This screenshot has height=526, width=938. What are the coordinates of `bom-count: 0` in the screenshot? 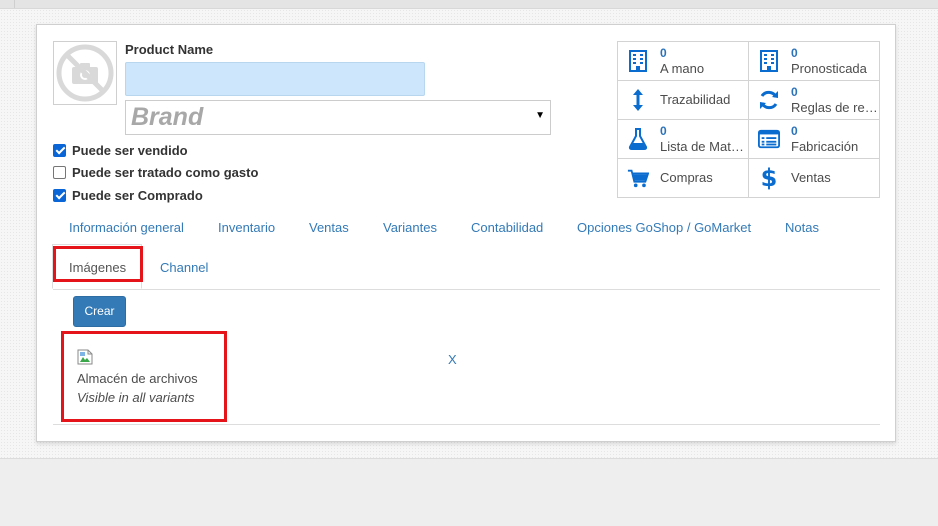 It's located at (663, 131).